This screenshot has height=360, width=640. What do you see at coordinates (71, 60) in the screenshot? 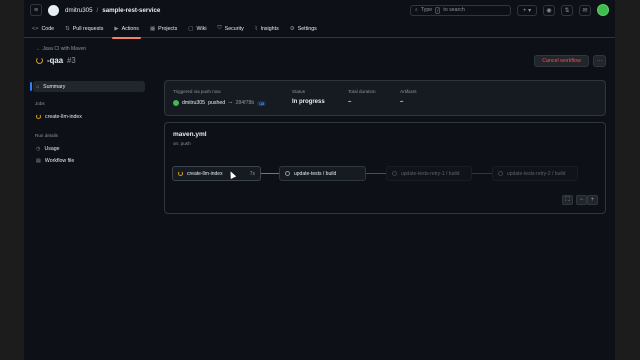
I see `run-number: #3` at bounding box center [71, 60].